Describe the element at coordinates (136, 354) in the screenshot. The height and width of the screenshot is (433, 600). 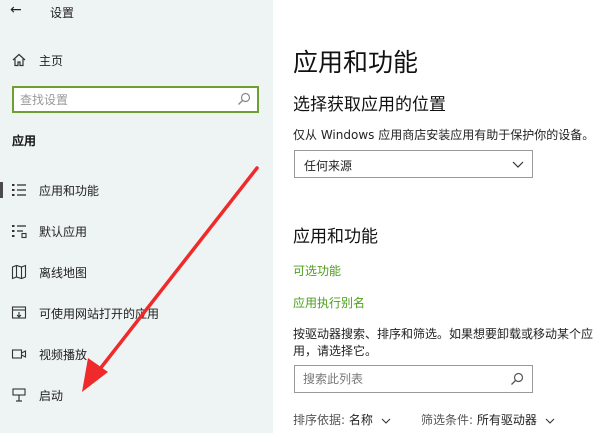
I see `sidebar-item-video-playback: 视频播放` at that location.